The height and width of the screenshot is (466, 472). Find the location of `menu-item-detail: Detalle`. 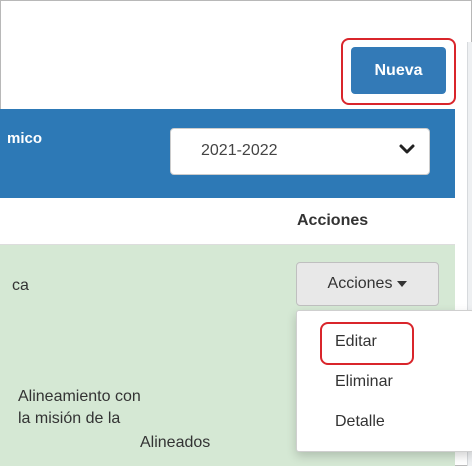

menu-item-detail: Detalle is located at coordinates (360, 422).